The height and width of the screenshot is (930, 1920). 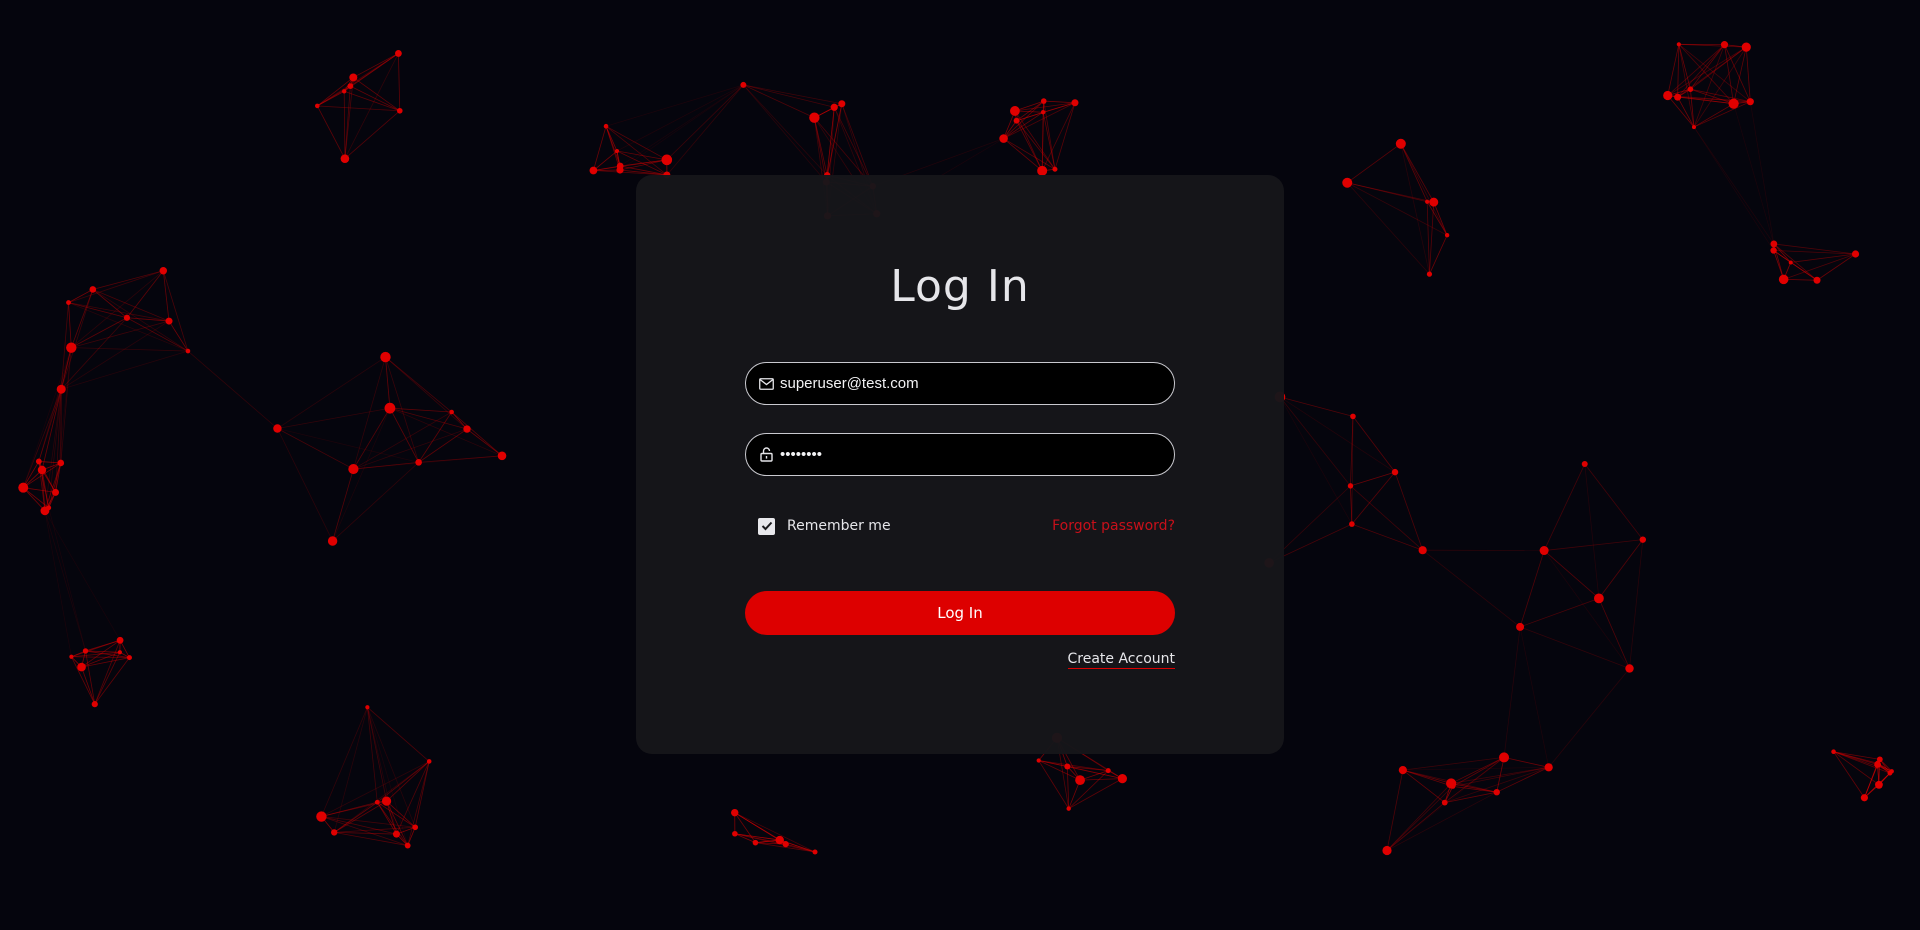 What do you see at coordinates (1121, 660) in the screenshot?
I see `create-account-link: Create Account` at bounding box center [1121, 660].